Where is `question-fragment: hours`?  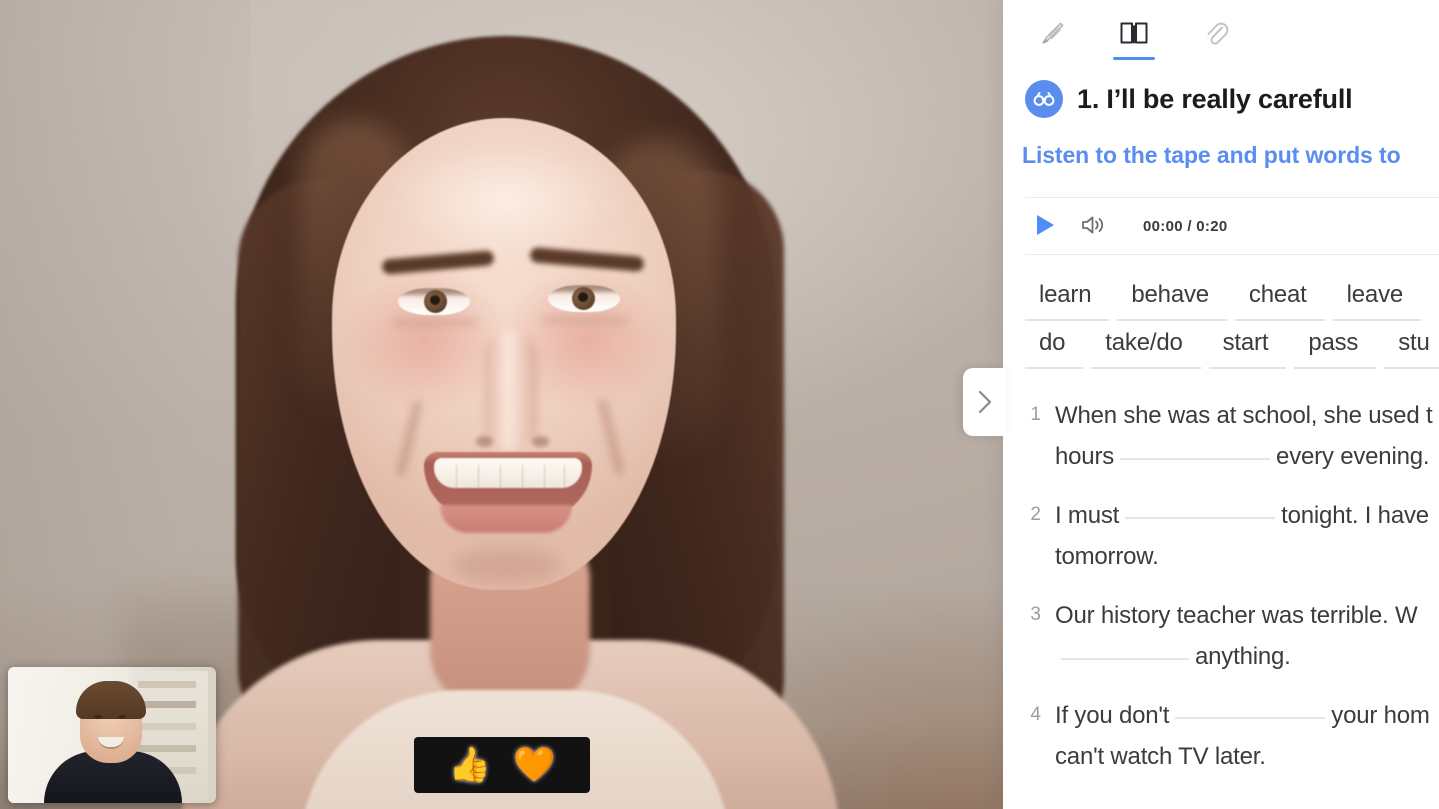
question-fragment: hours is located at coordinates (1085, 456).